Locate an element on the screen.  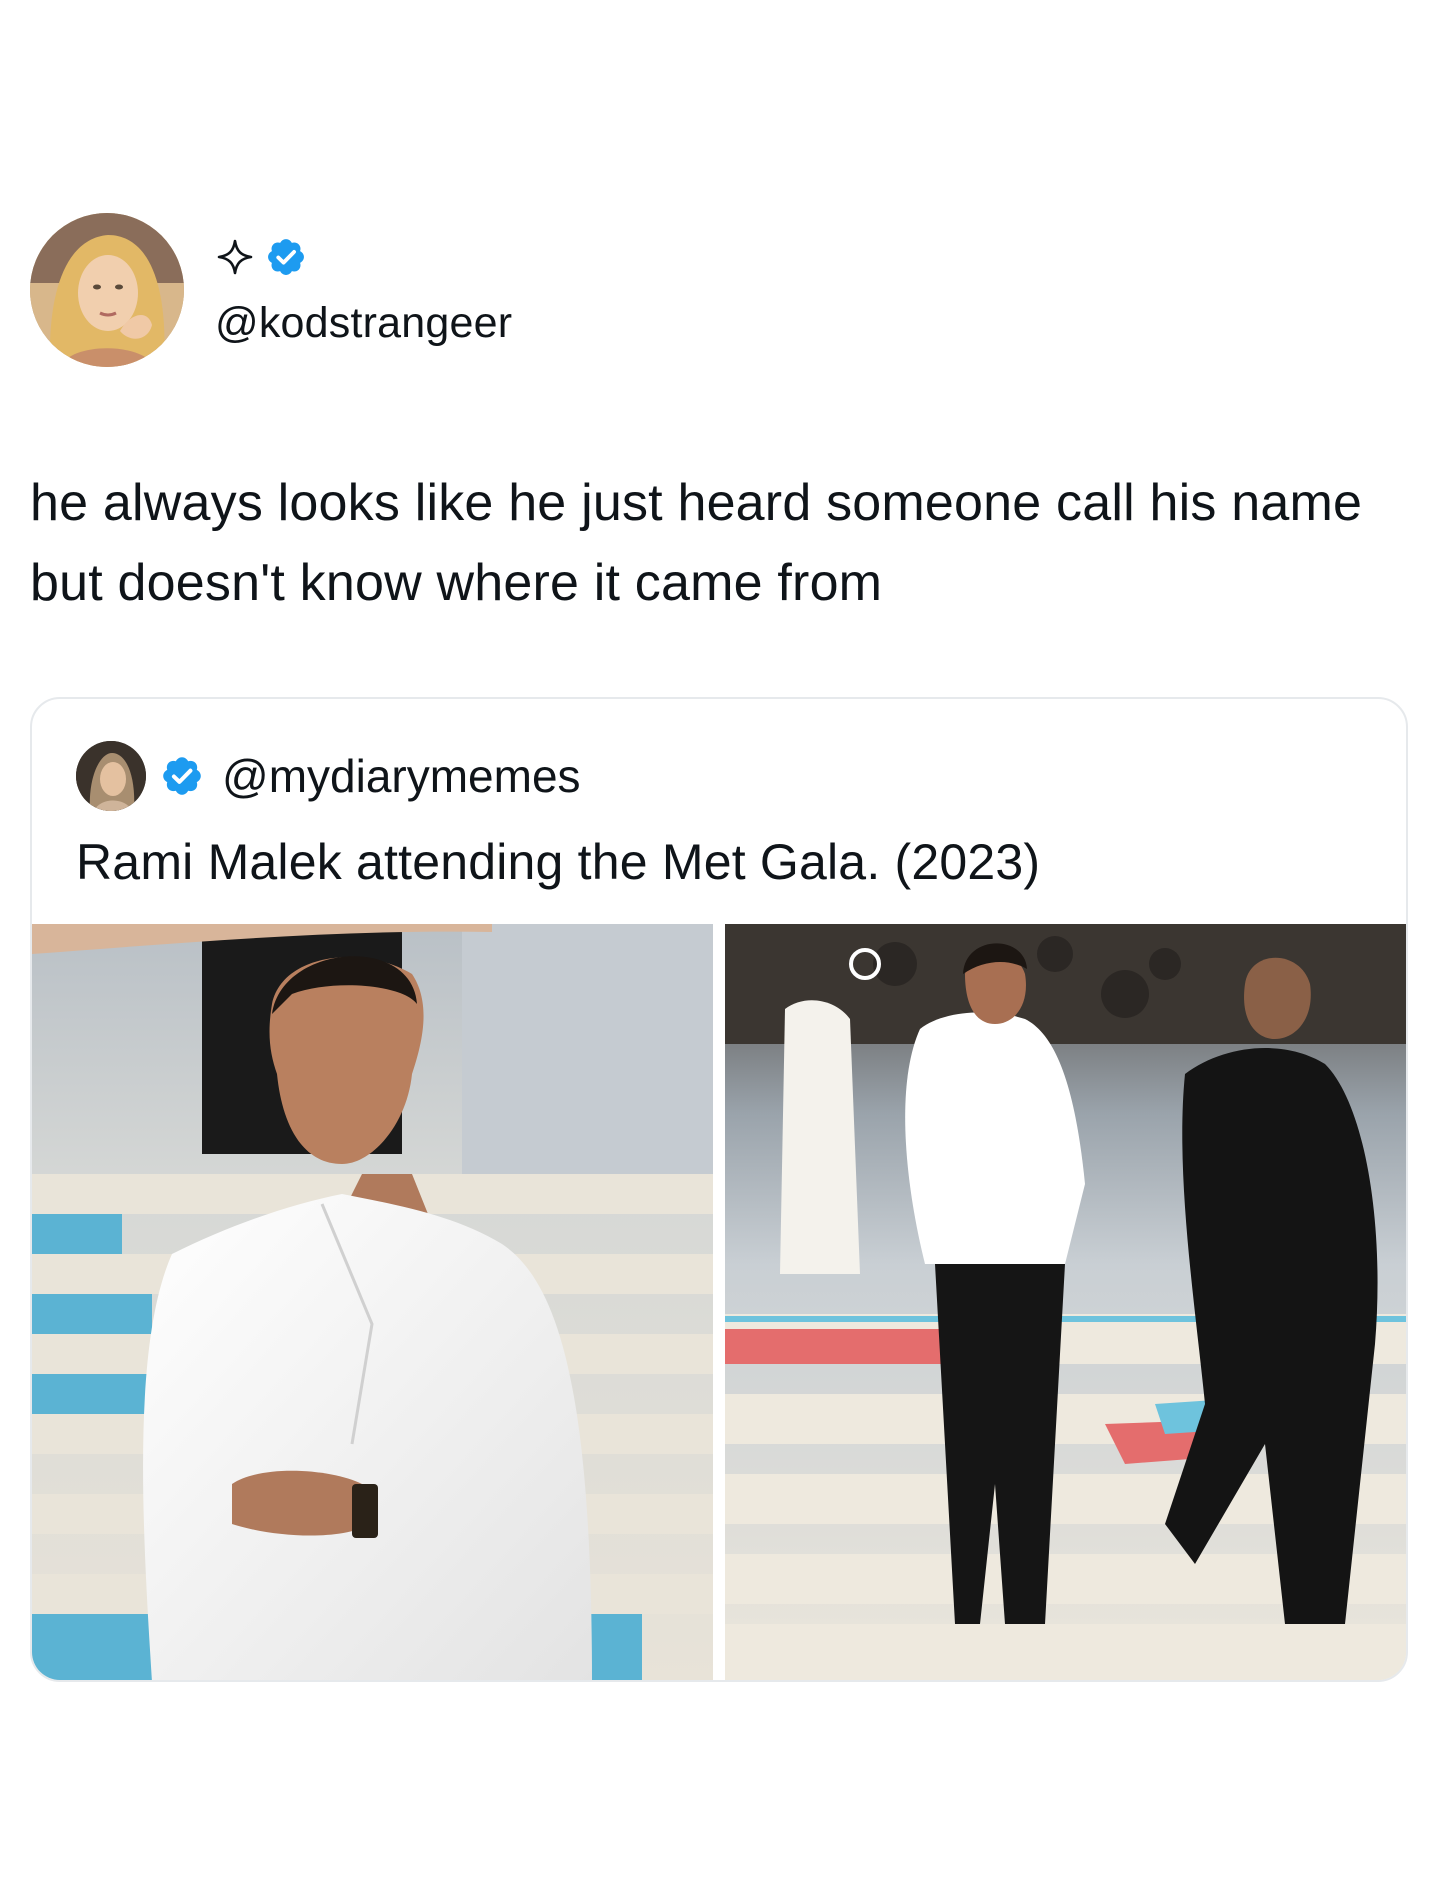
quoted-tweet-header: @mydiarymemes is located at coordinates (328, 776).